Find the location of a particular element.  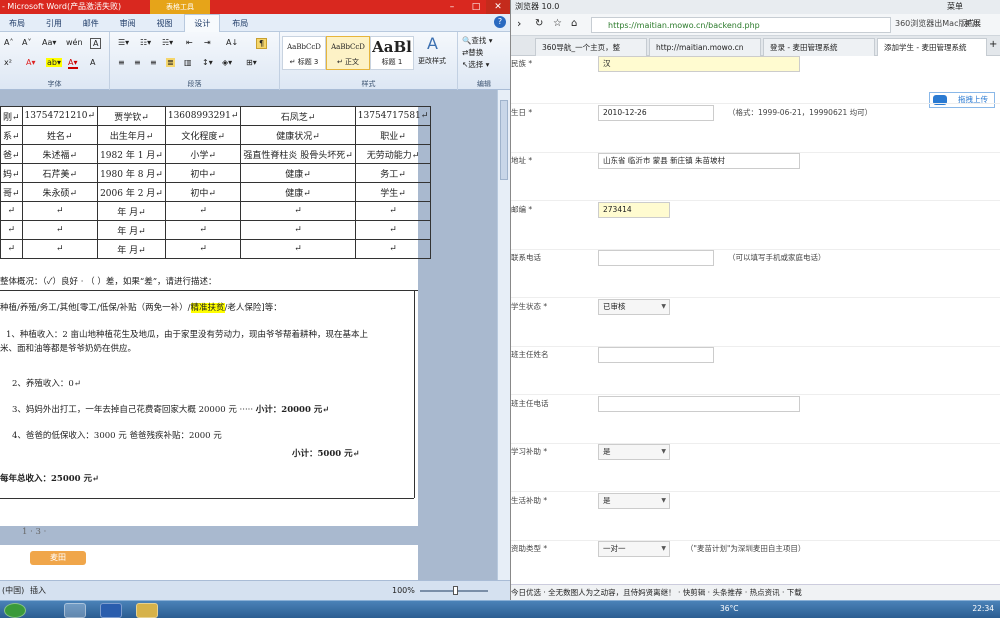

form-input: 2010-12-26 is located at coordinates (656, 112).